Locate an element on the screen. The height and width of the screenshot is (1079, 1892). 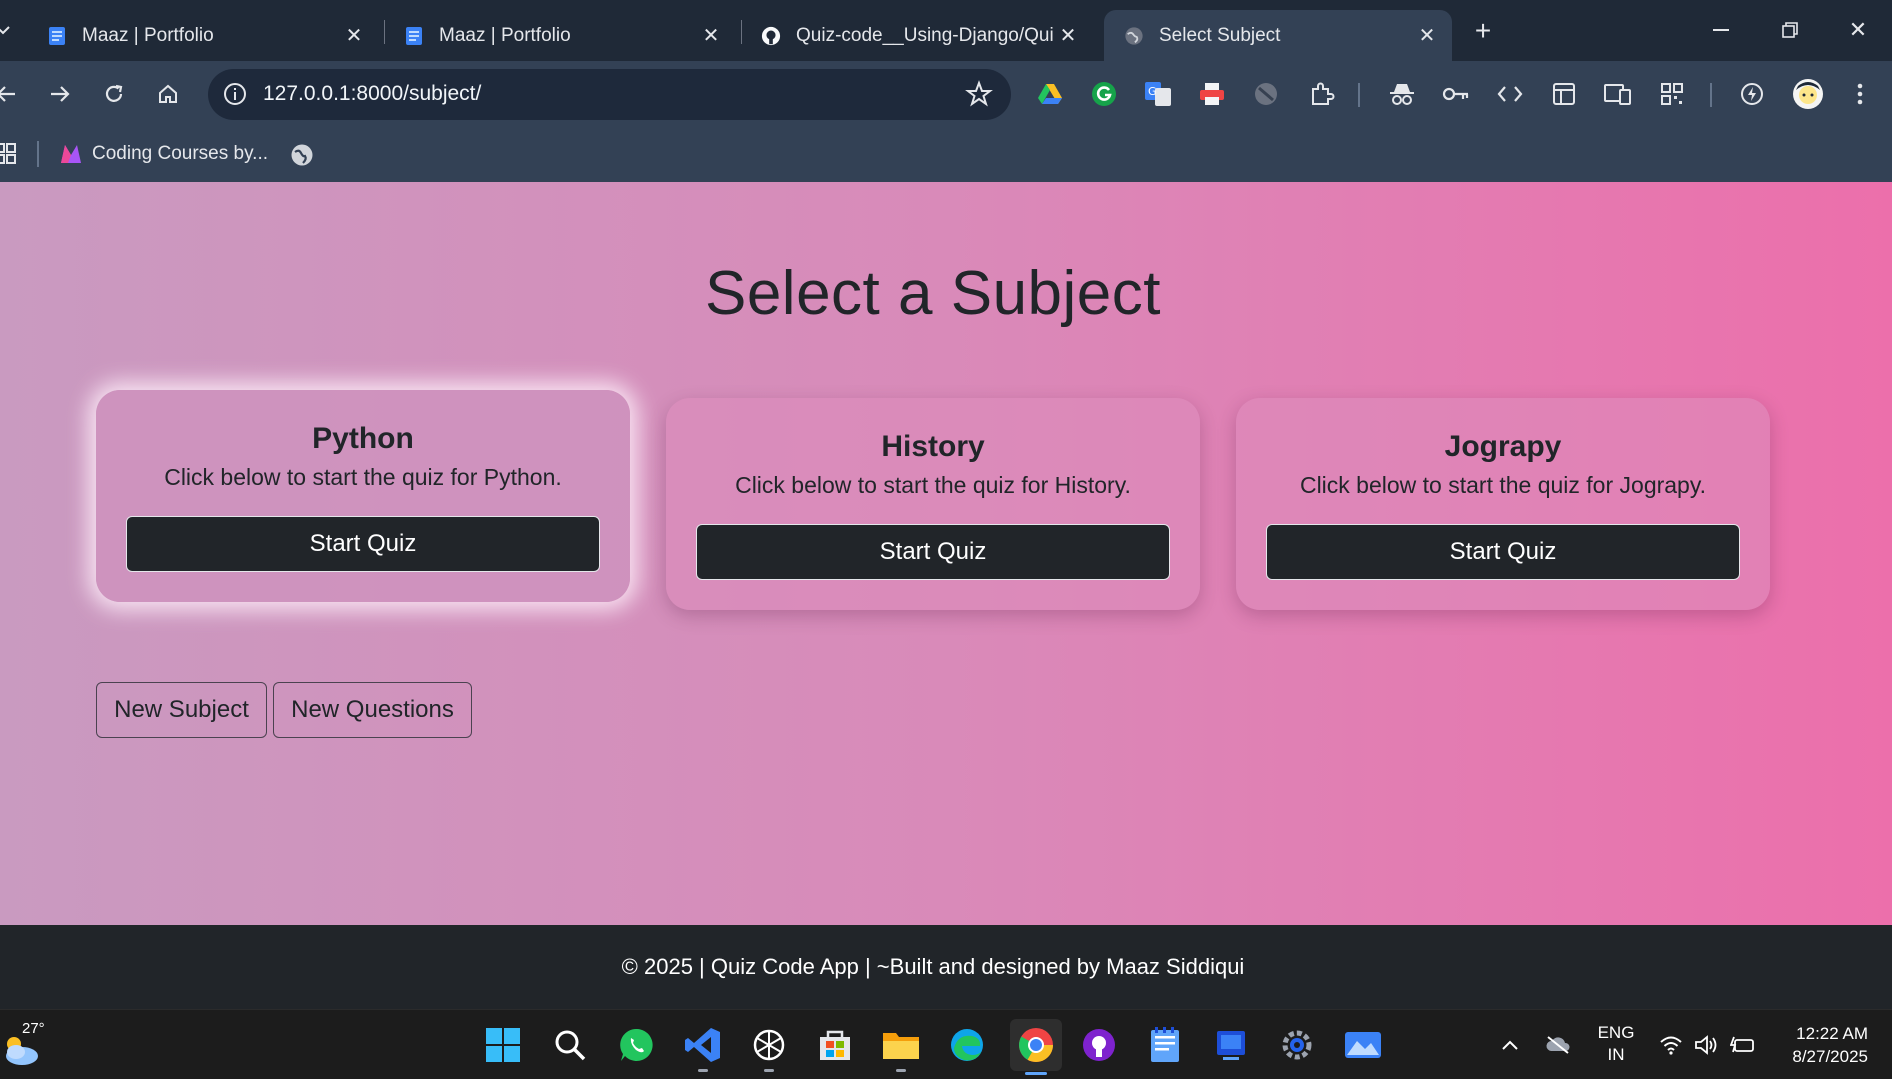
github-icon is located at coordinates (771, 36).